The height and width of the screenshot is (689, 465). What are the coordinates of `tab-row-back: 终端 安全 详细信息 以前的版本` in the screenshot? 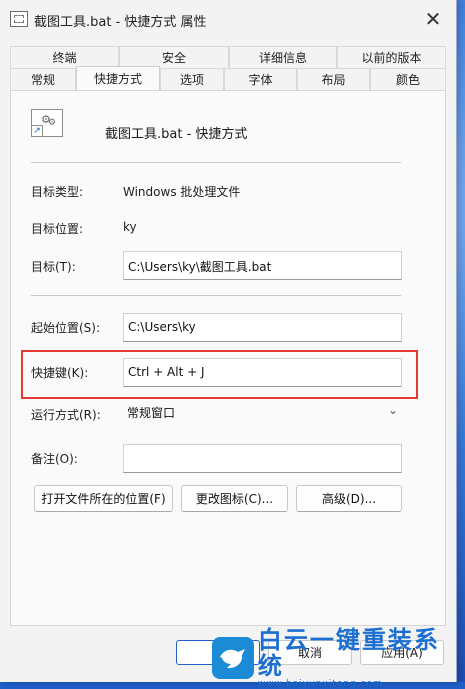 It's located at (228, 57).